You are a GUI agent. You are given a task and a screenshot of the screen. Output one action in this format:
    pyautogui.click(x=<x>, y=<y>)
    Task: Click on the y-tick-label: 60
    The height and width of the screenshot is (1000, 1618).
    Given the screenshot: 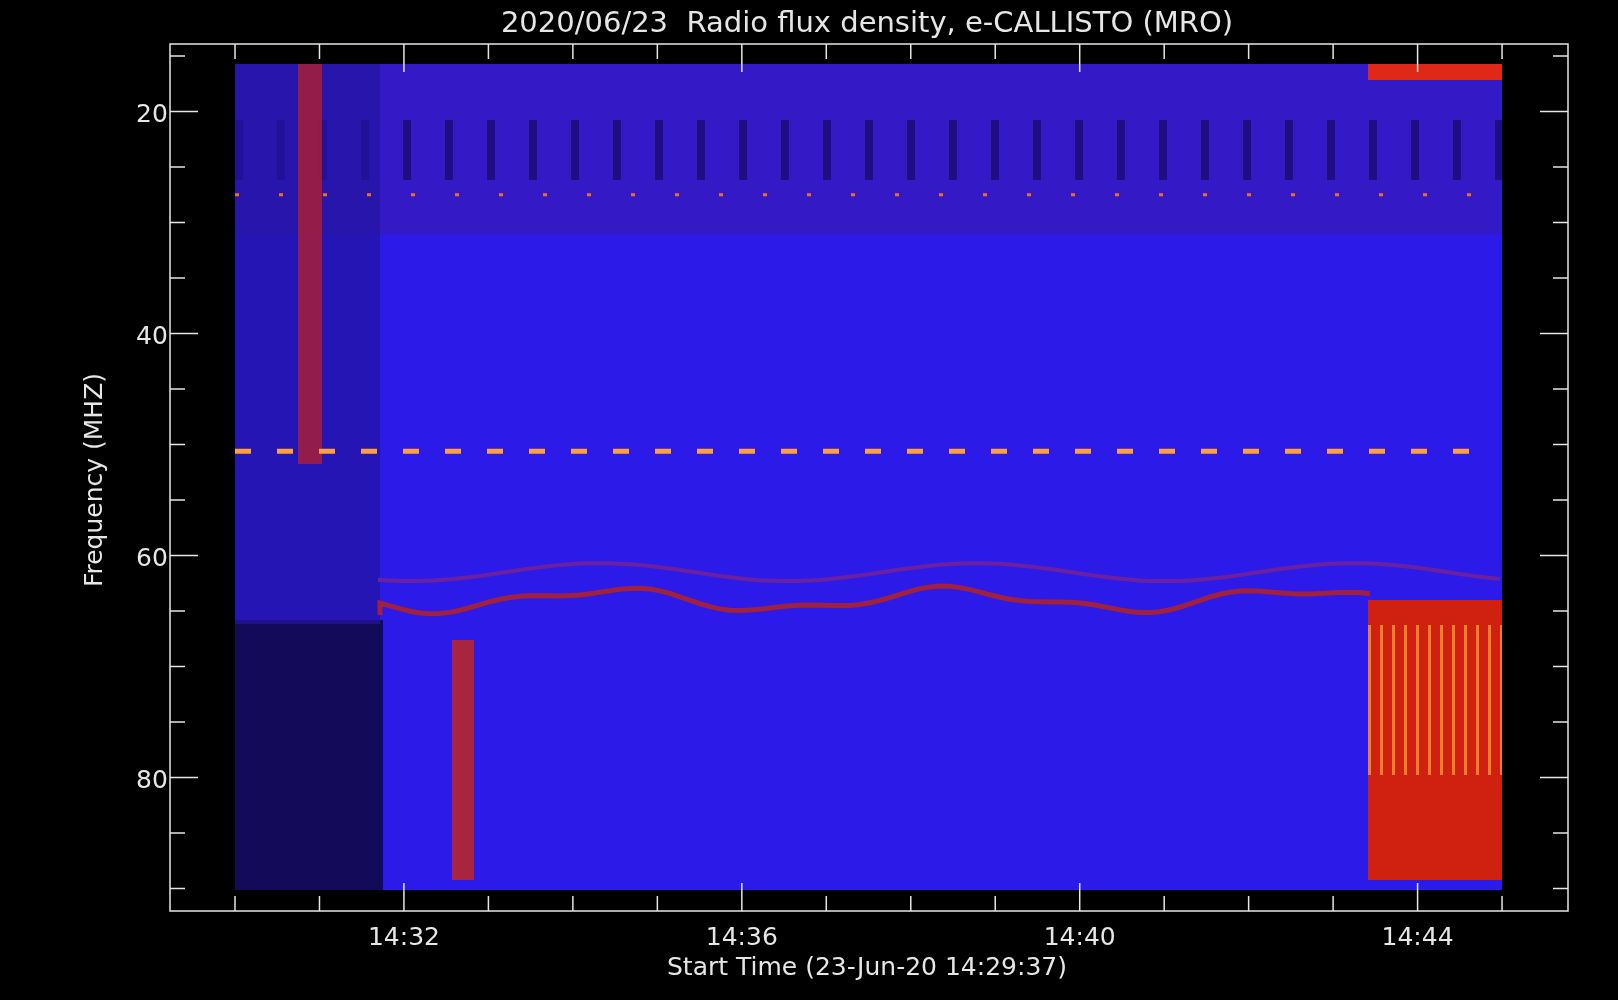 What is the action you would take?
    pyautogui.click(x=152, y=557)
    